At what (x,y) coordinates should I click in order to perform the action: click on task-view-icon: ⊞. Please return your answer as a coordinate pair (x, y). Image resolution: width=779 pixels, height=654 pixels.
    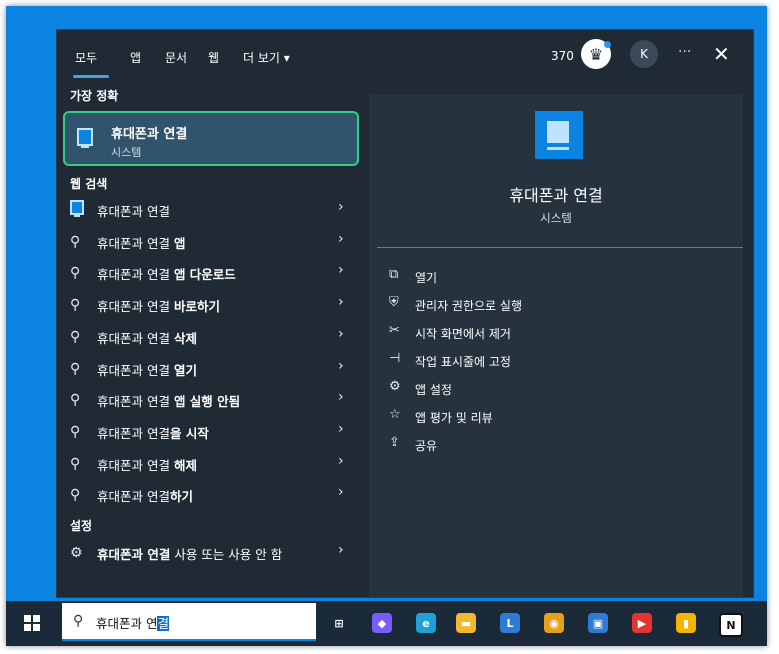
    Looking at the image, I should click on (339, 623).